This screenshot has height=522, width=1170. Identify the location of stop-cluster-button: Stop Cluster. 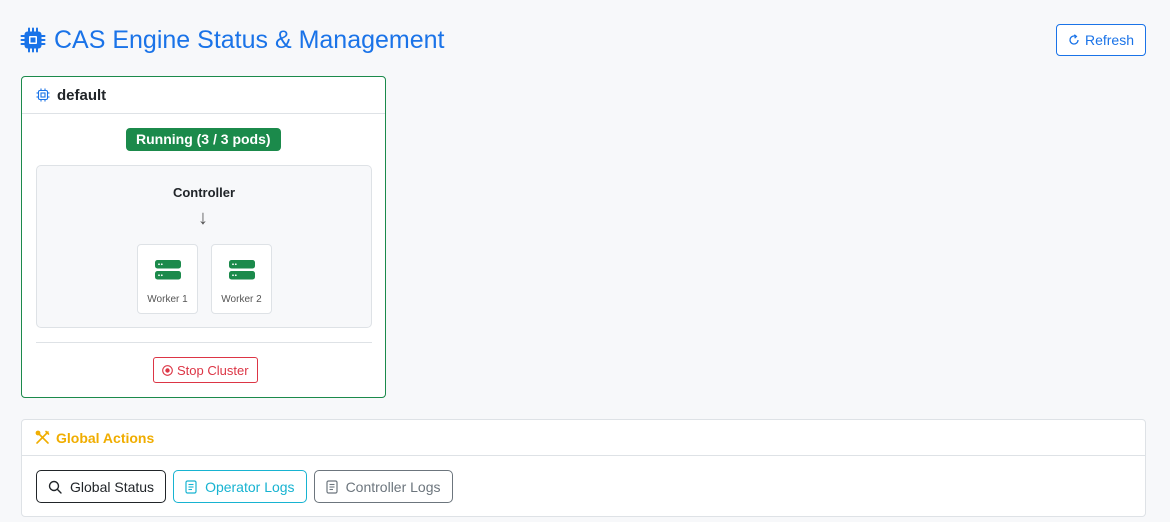
(205, 370).